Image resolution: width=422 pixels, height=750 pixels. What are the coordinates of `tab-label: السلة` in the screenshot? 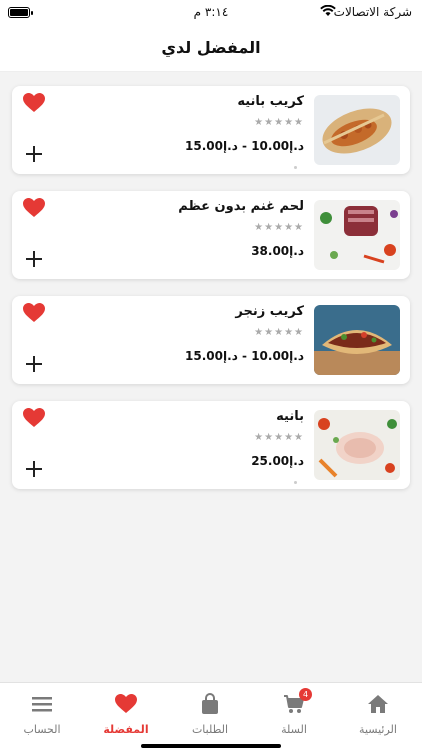 It's located at (294, 729).